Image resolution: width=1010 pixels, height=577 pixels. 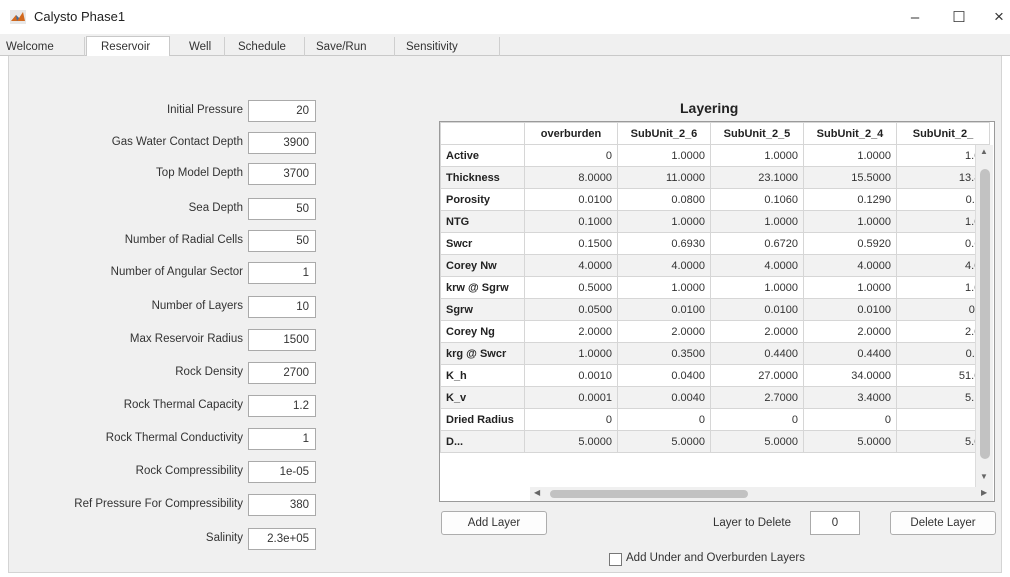 I want to click on param-input: 3700, so click(x=282, y=174).